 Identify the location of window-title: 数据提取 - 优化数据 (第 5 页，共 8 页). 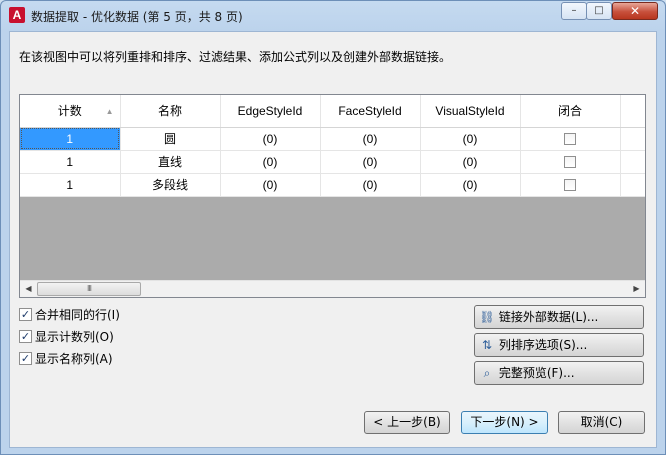
(137, 17).